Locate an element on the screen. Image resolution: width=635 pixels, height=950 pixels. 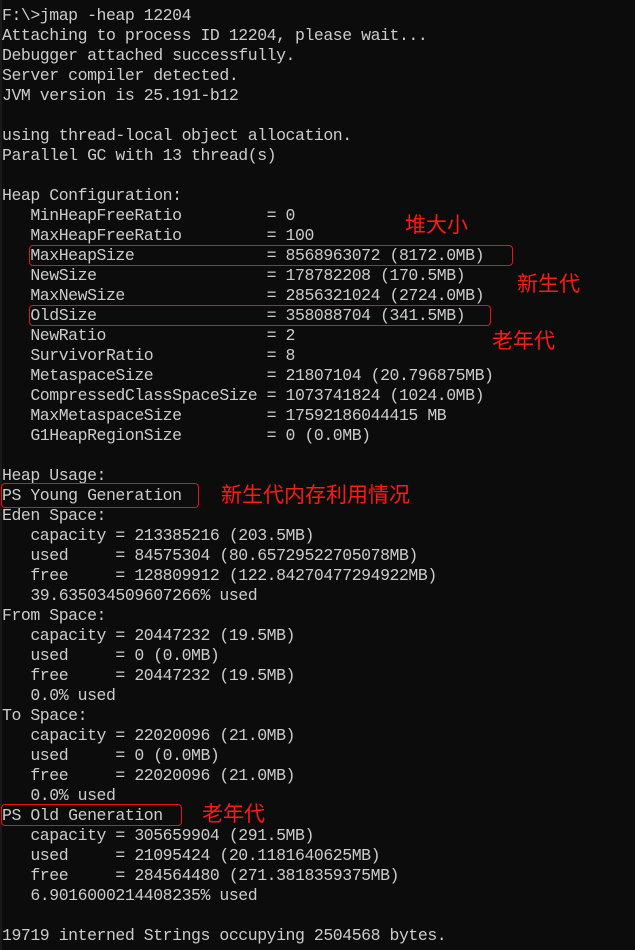
annotation-heap-size: 堆大小 is located at coordinates (436, 225).